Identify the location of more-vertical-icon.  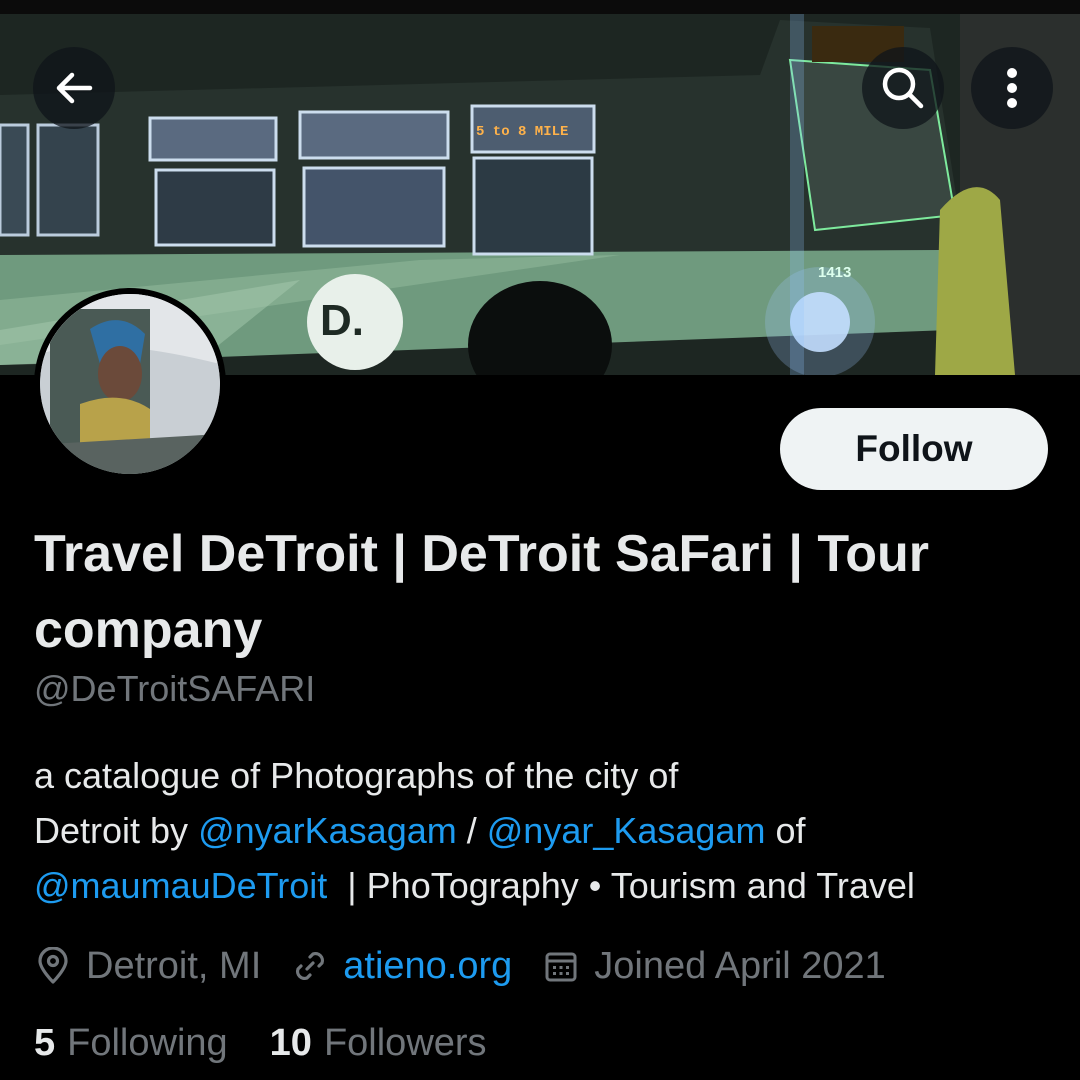
(1012, 88).